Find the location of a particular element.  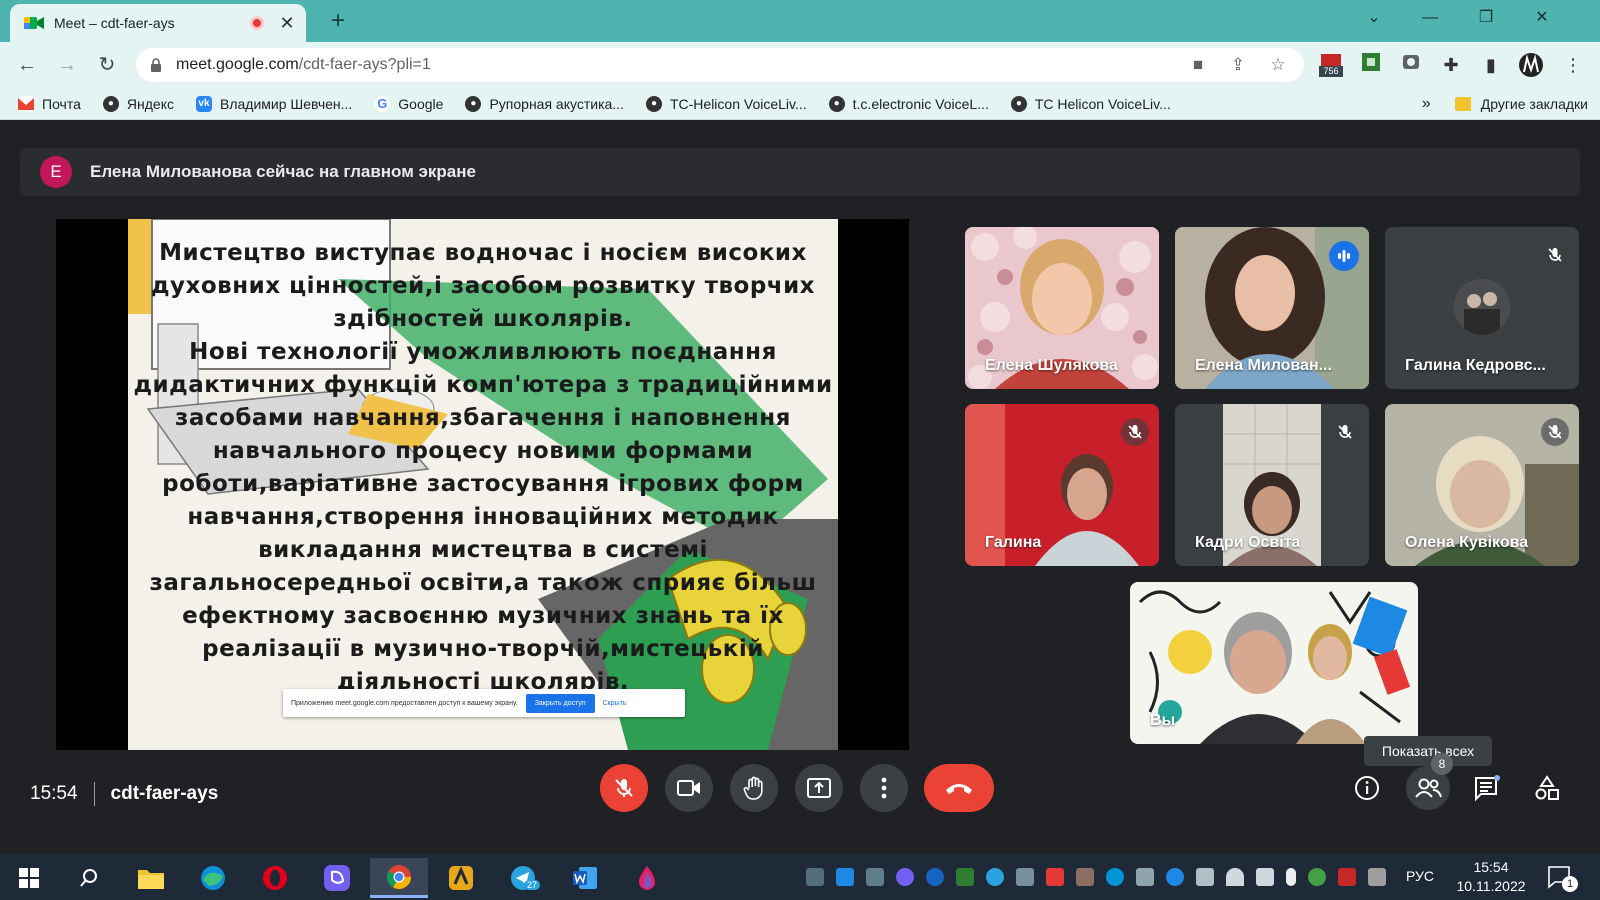

tray-green-app-icon is located at coordinates (1317, 877).